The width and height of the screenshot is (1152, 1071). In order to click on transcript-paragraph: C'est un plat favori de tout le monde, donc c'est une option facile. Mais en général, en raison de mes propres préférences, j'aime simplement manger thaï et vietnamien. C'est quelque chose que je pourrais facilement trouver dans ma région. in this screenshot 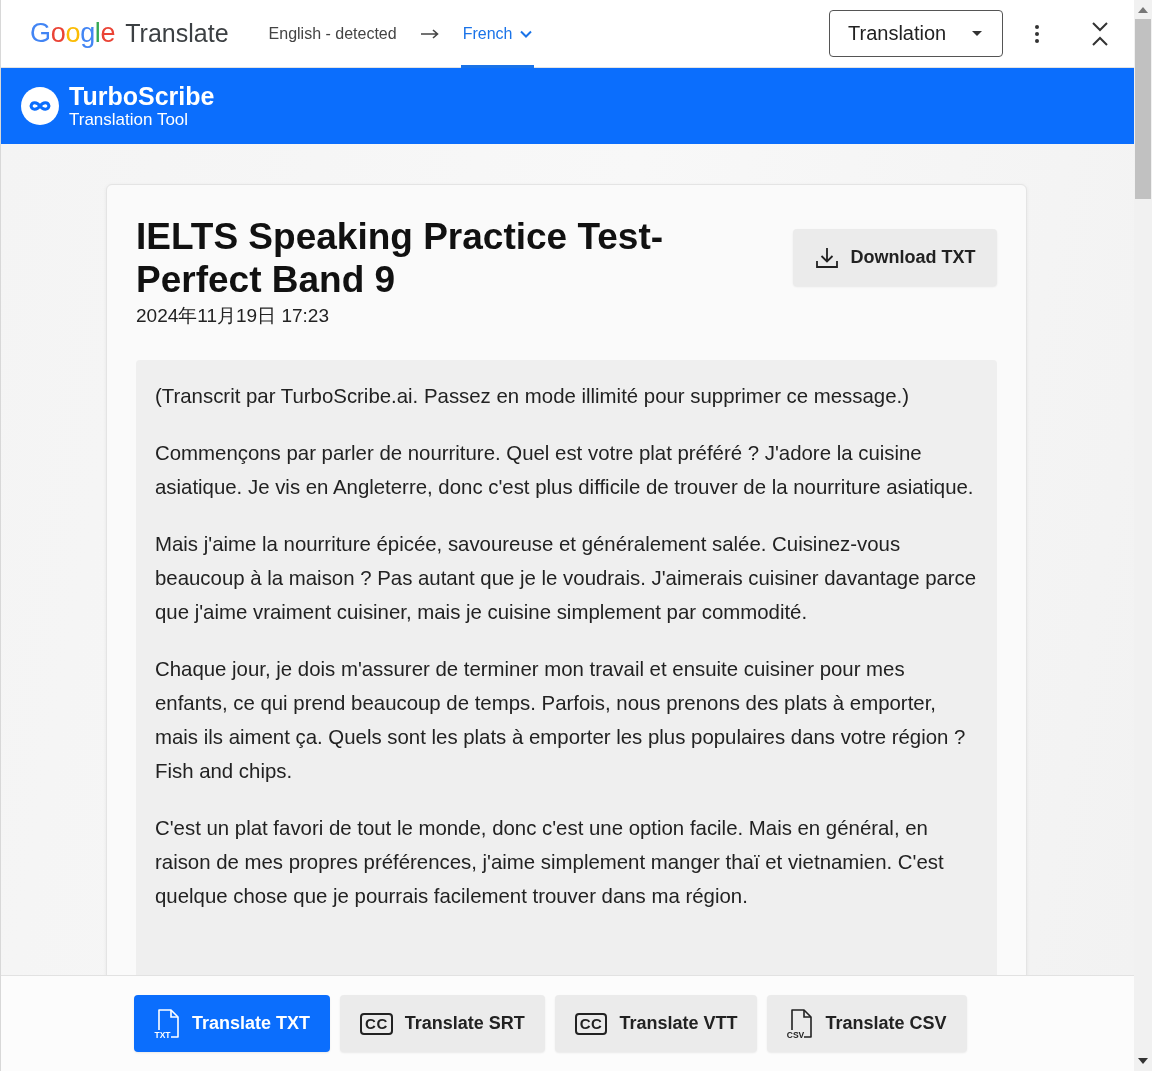, I will do `click(550, 862)`.